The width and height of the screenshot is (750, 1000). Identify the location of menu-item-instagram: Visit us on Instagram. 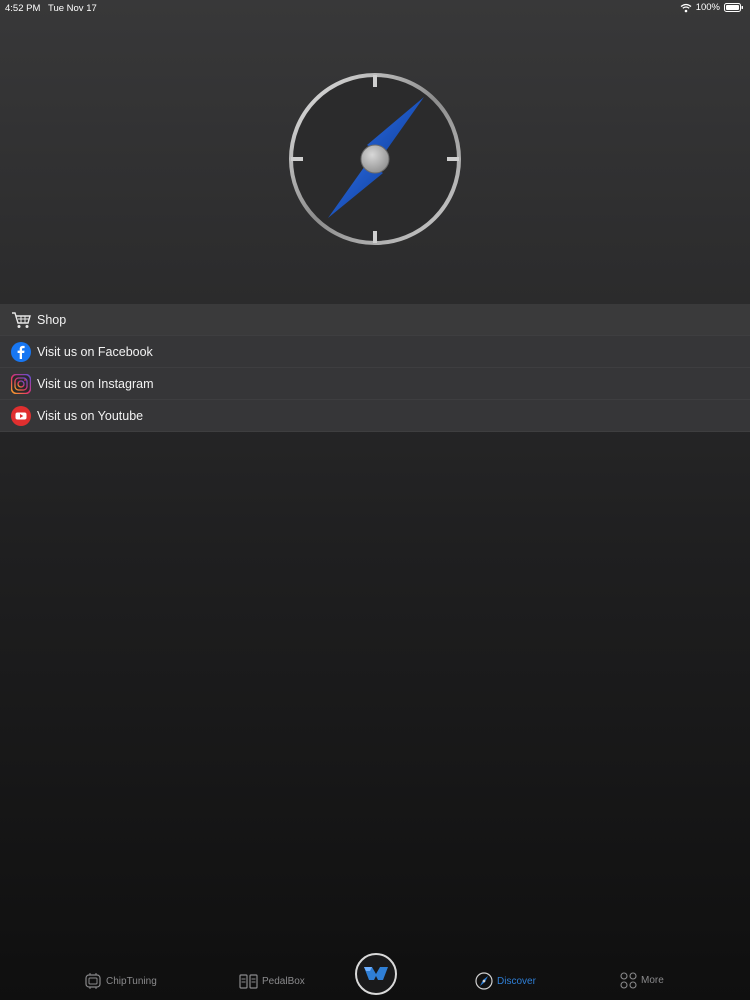
(375, 384).